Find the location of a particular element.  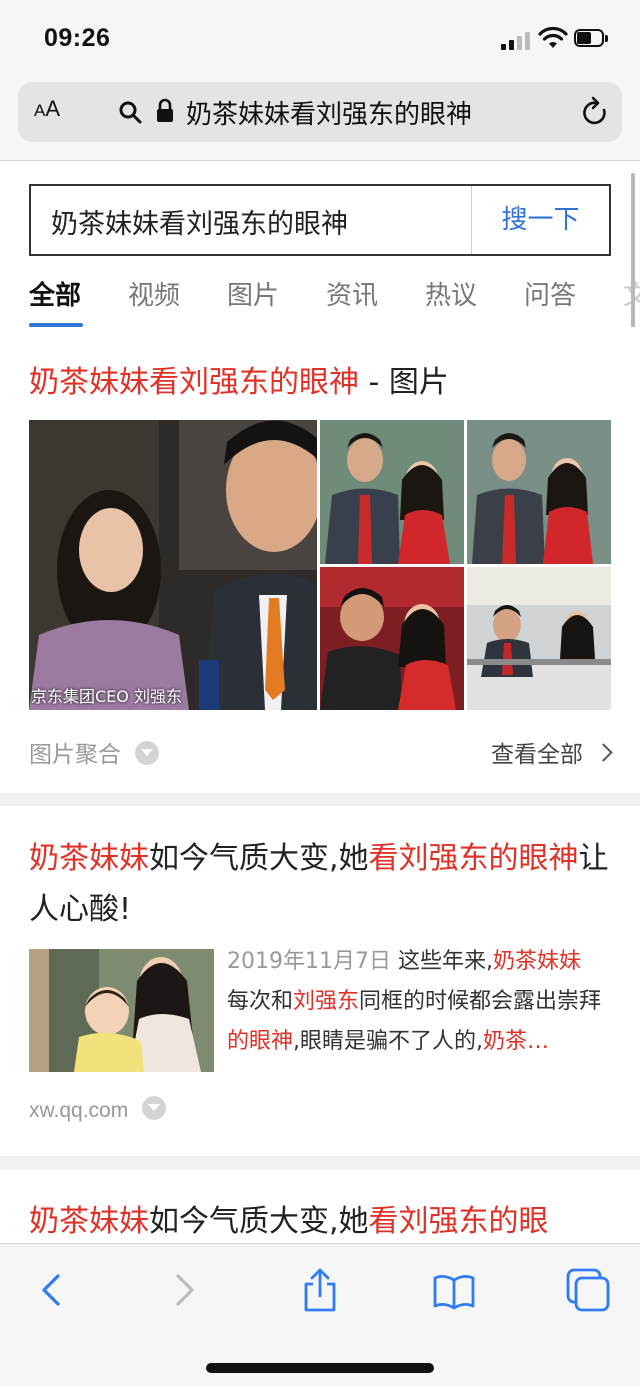

tab-video: 视频 is located at coordinates (154, 293).